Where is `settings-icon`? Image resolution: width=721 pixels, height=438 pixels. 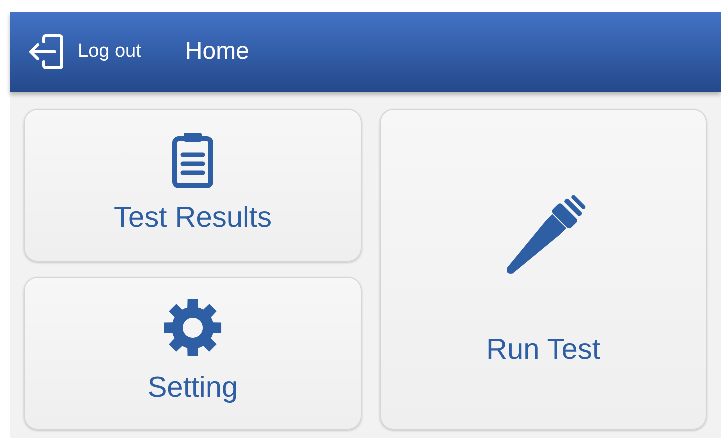 settings-icon is located at coordinates (193, 327).